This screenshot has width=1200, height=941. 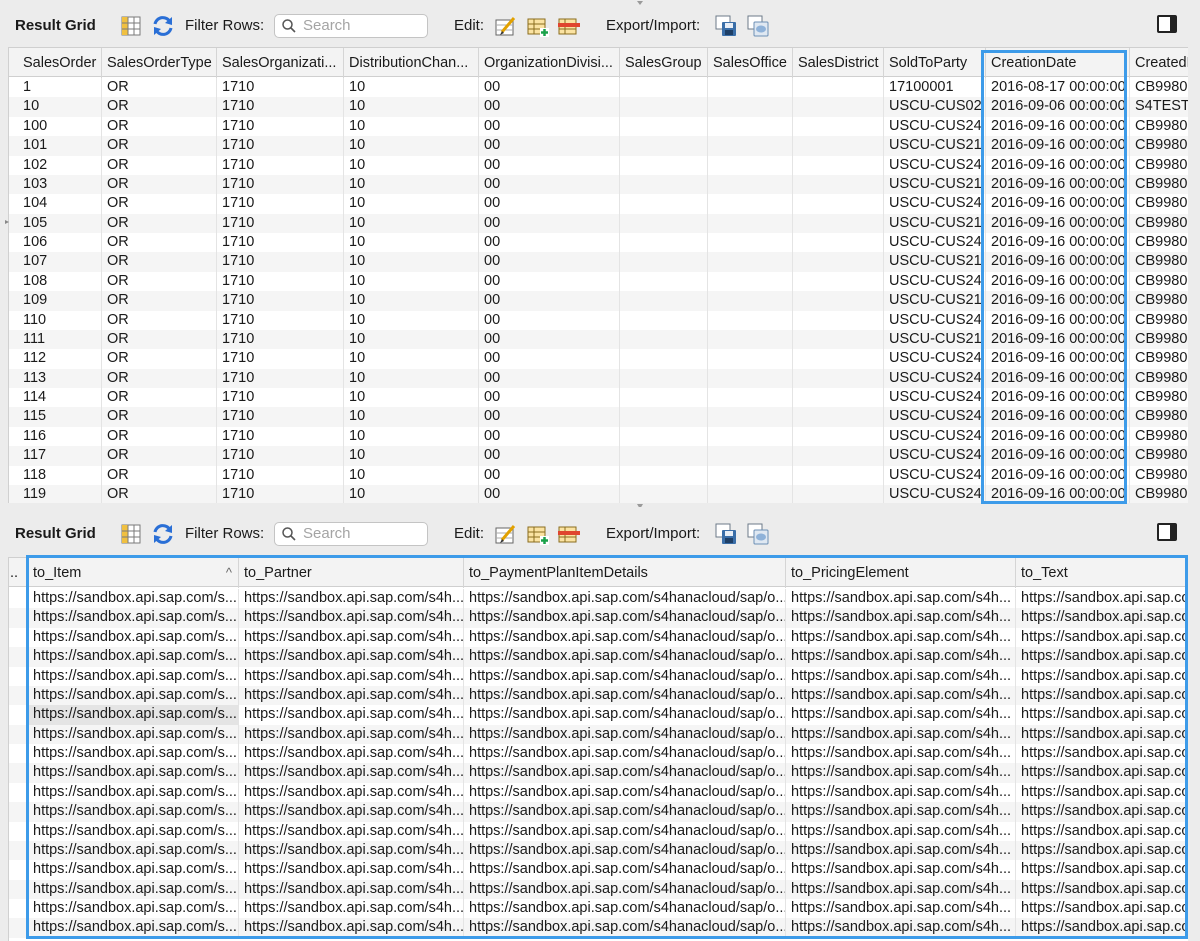 What do you see at coordinates (726, 534) in the screenshot?
I see `export-icon` at bounding box center [726, 534].